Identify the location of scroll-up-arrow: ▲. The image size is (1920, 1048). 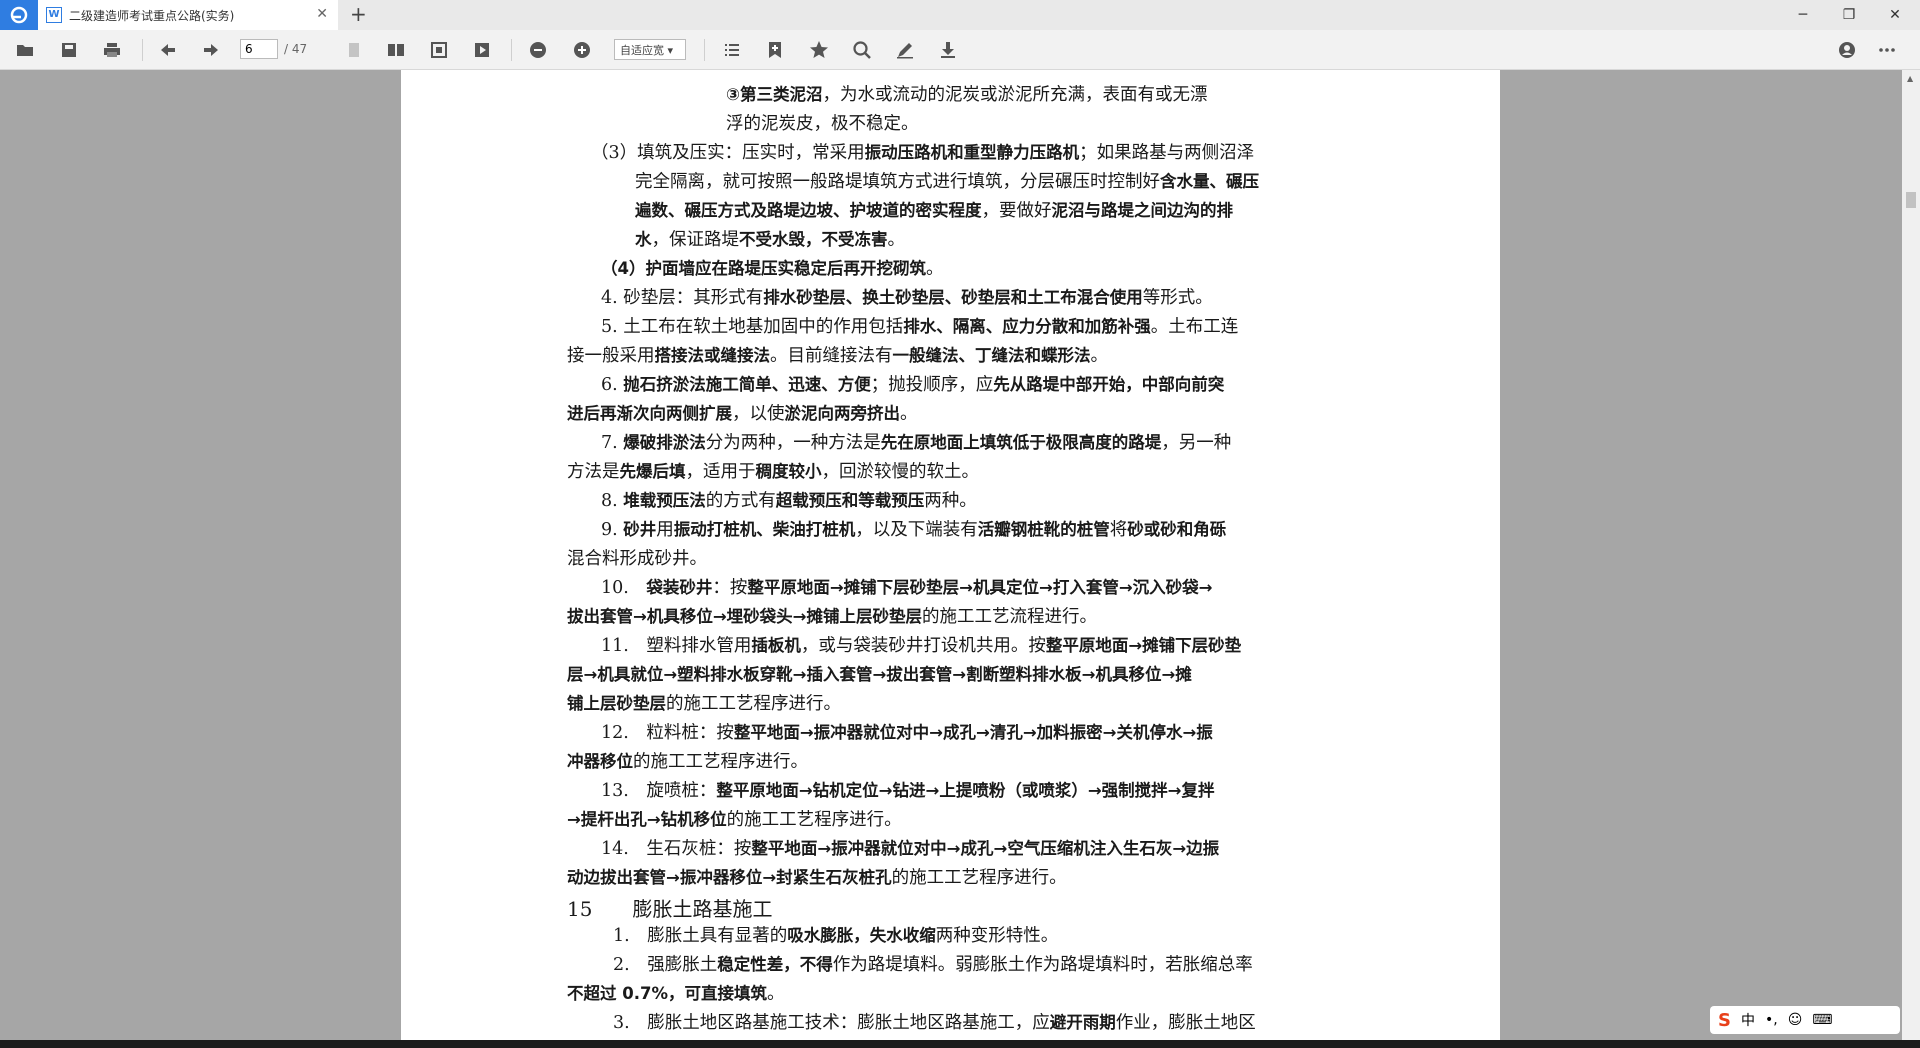
(1910, 78).